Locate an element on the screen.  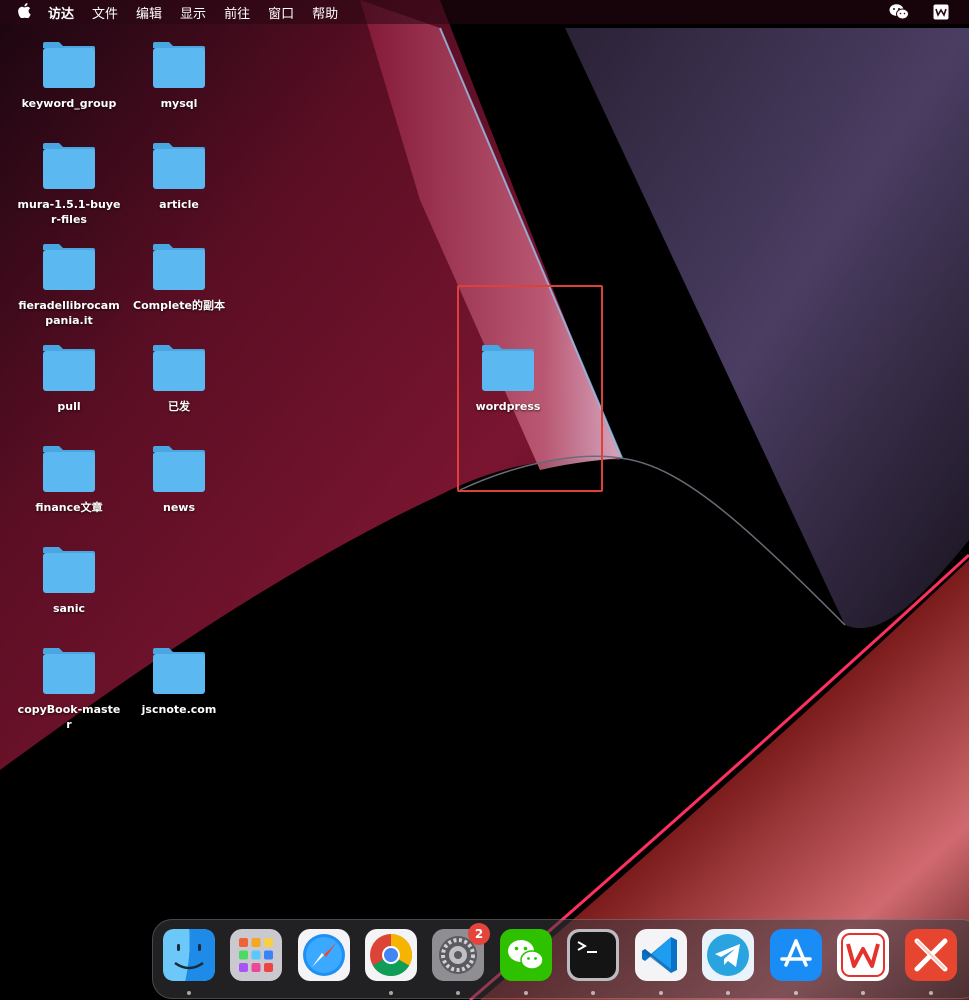
menu-finder: 访达 is located at coordinates (61, 12).